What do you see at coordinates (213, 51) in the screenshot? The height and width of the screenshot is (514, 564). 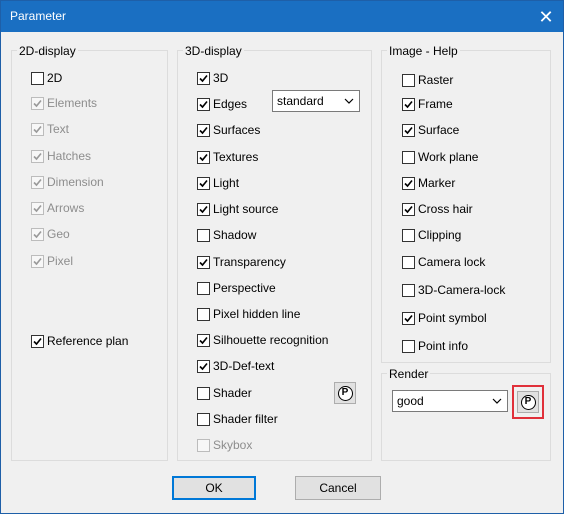 I see `group-3d-display-title: 3D-display` at bounding box center [213, 51].